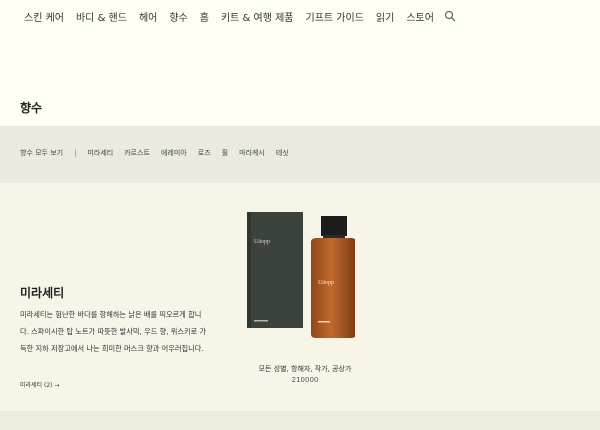 The width and height of the screenshot is (600, 430). Describe the element at coordinates (100, 153) in the screenshot. I see `subnav-item-marrakech-ish-0: 미라세티` at that location.